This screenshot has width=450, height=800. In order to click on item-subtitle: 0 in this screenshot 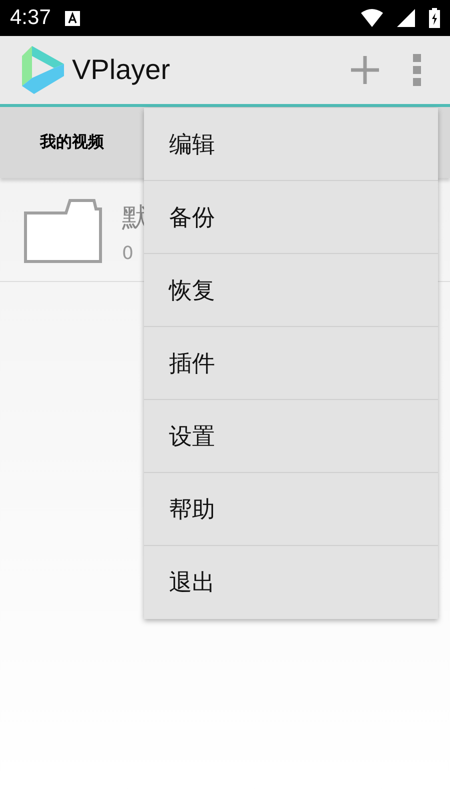, I will do `click(128, 253)`.